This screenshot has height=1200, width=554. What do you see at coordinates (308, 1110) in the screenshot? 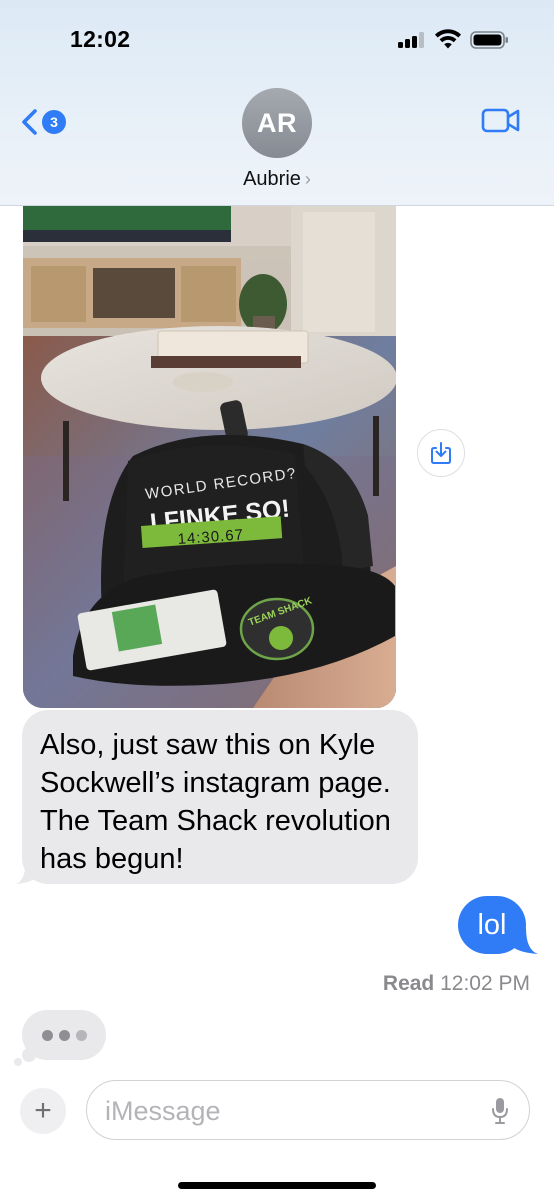
I see `imessage-input: iMessage` at bounding box center [308, 1110].